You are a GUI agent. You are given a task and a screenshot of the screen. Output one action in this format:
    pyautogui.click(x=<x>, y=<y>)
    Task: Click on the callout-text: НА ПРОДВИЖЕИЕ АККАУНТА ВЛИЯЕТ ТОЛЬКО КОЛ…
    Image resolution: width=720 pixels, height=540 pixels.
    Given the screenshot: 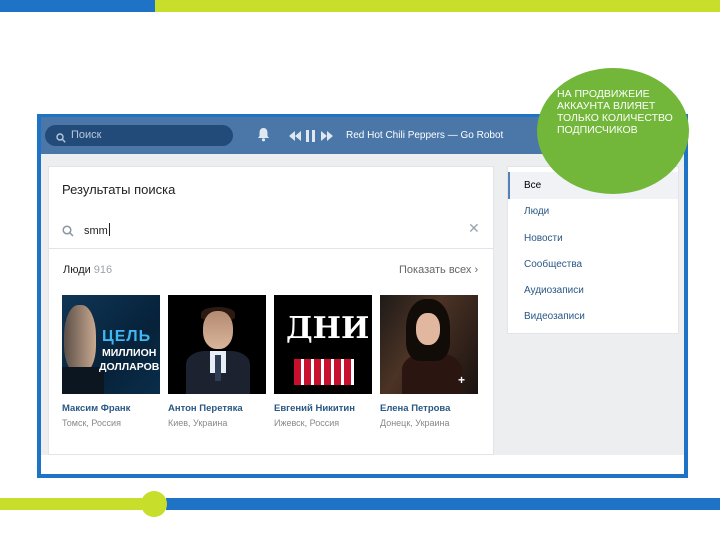 What is the action you would take?
    pyautogui.click(x=615, y=112)
    